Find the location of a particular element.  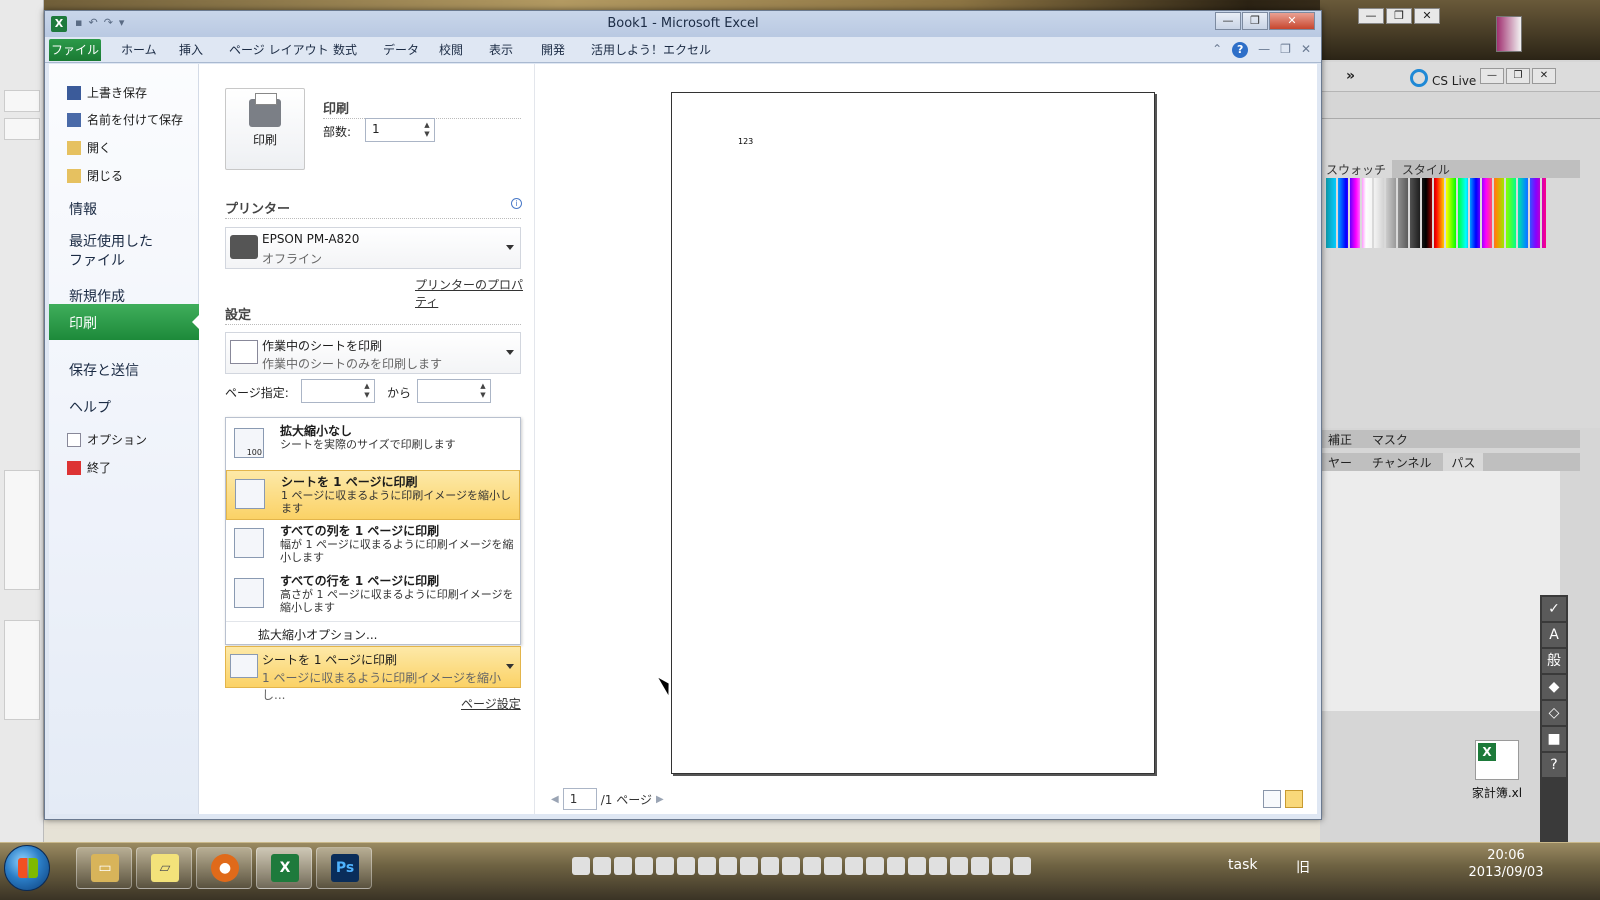

tab-mask: マスク is located at coordinates (1390, 439).